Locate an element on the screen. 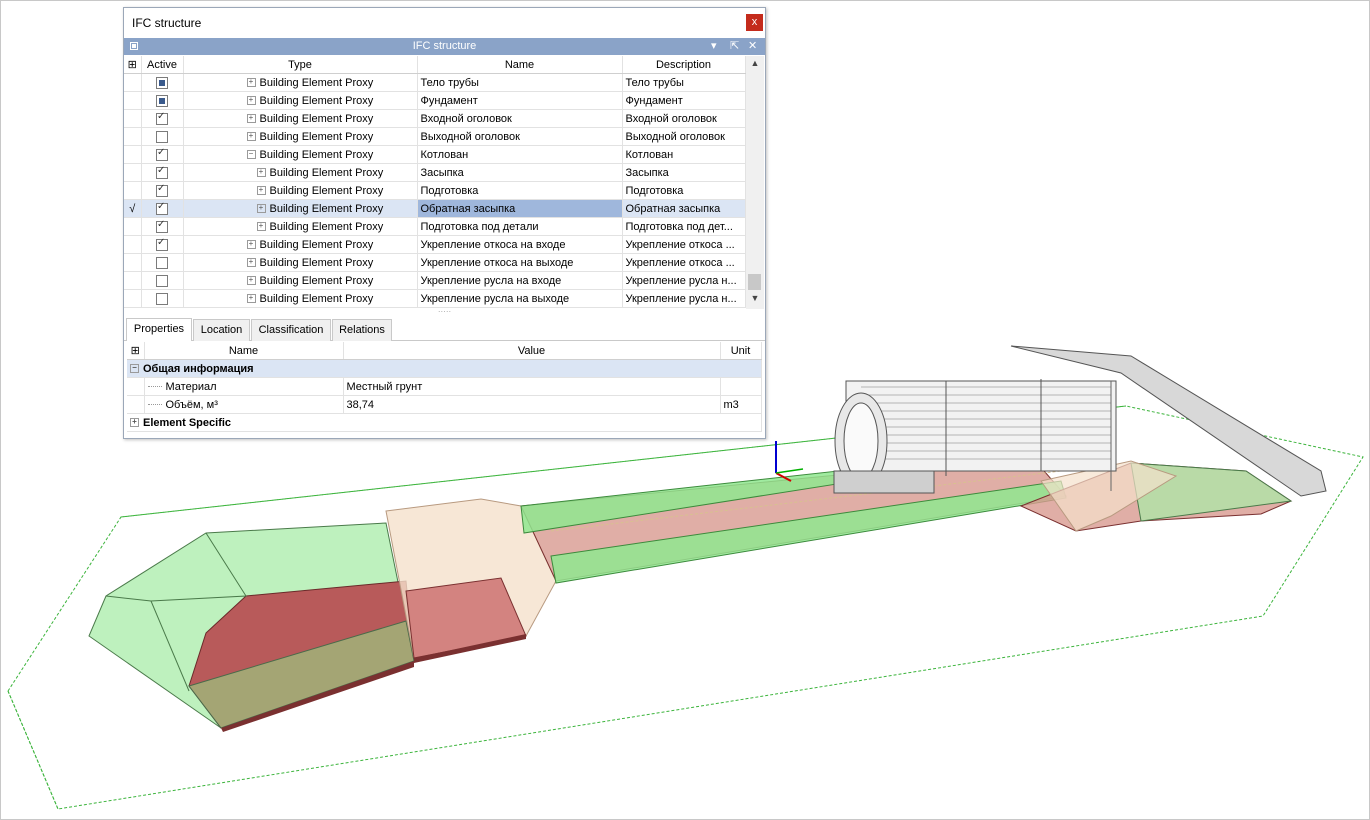 The image size is (1370, 820). expand-icon: − is located at coordinates (251, 155).